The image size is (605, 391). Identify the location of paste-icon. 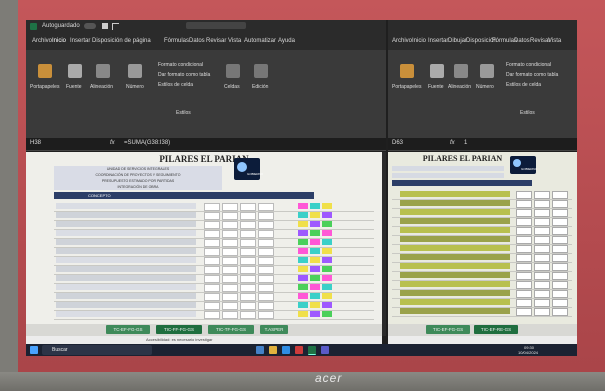
(45, 71).